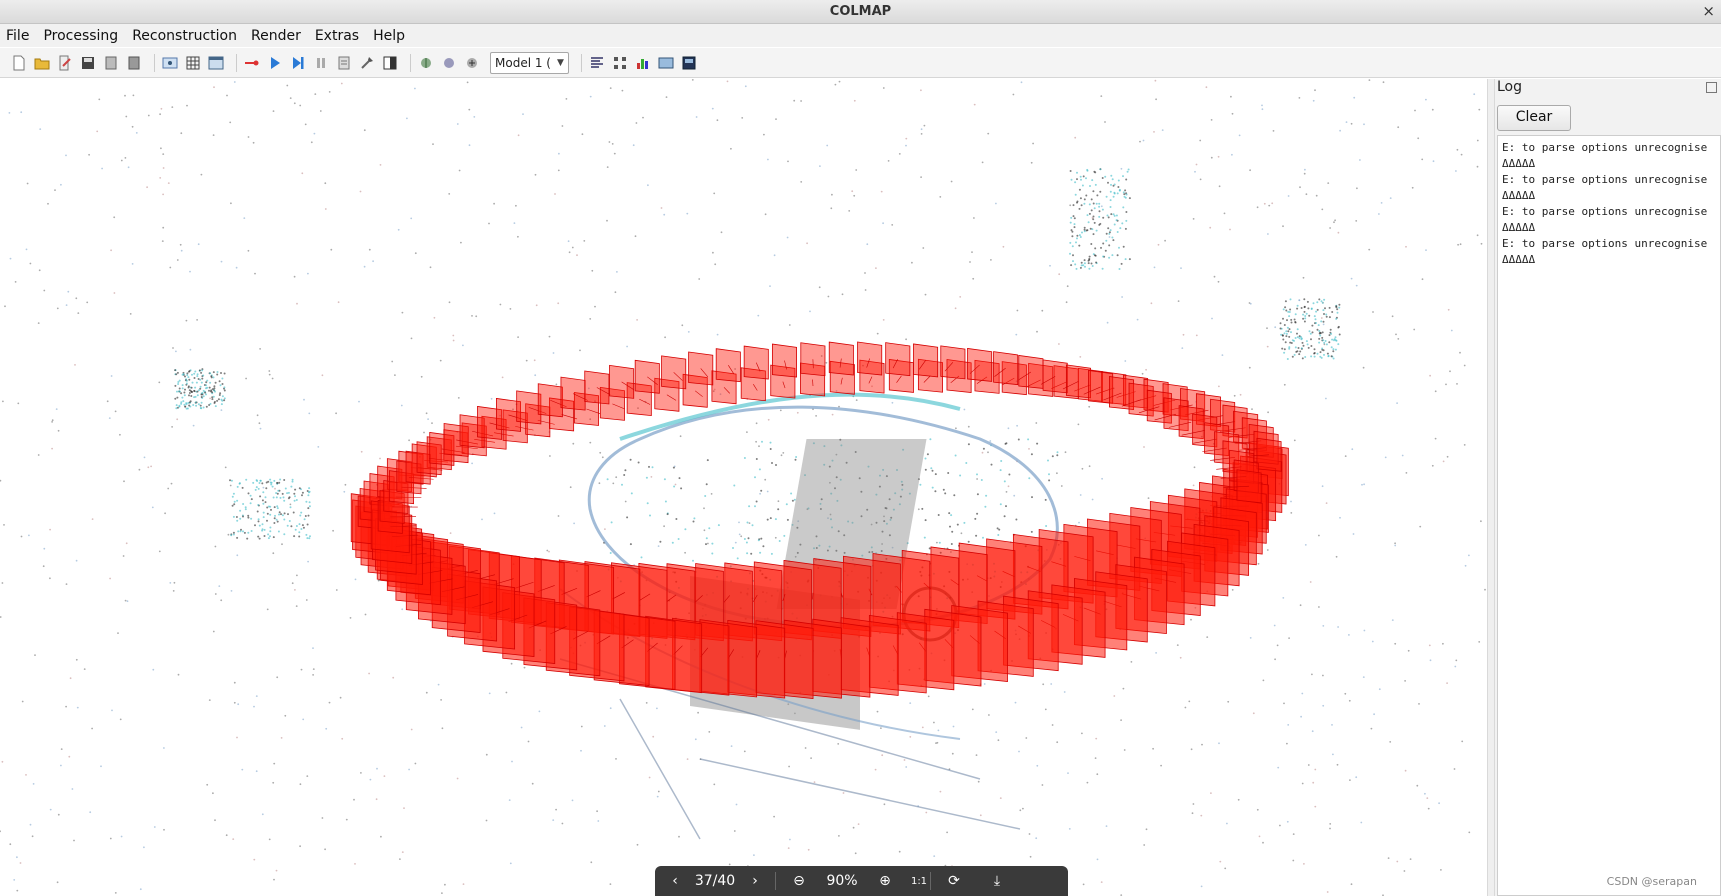  Describe the element at coordinates (715, 881) in the screenshot. I see `page-indicator: 37/40` at that location.